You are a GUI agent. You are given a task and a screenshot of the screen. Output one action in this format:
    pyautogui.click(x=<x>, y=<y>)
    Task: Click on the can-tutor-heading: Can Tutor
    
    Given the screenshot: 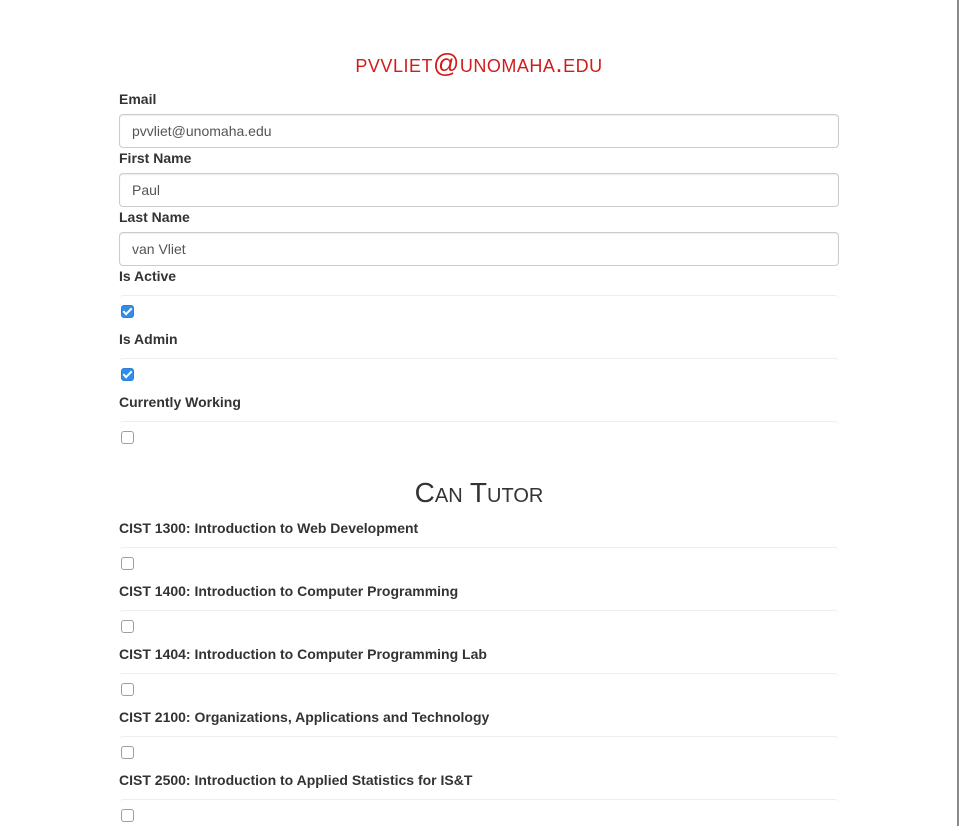 What is the action you would take?
    pyautogui.click(x=479, y=492)
    